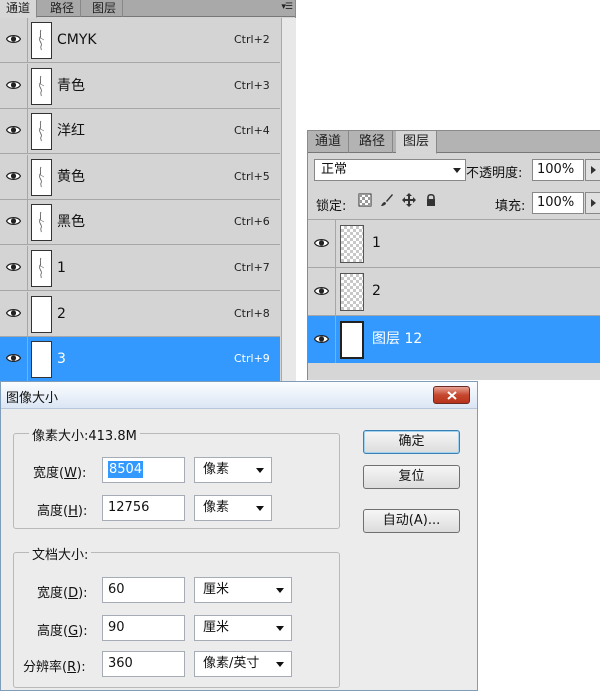 This screenshot has height=691, width=600. I want to click on fill-slider-button, so click(592, 203).